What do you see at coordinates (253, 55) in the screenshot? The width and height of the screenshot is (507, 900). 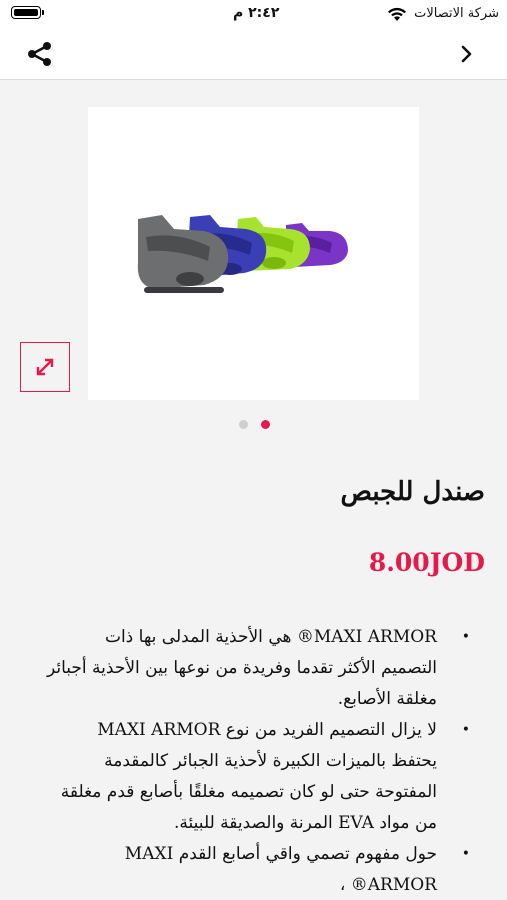 I see `nav-bar` at bounding box center [253, 55].